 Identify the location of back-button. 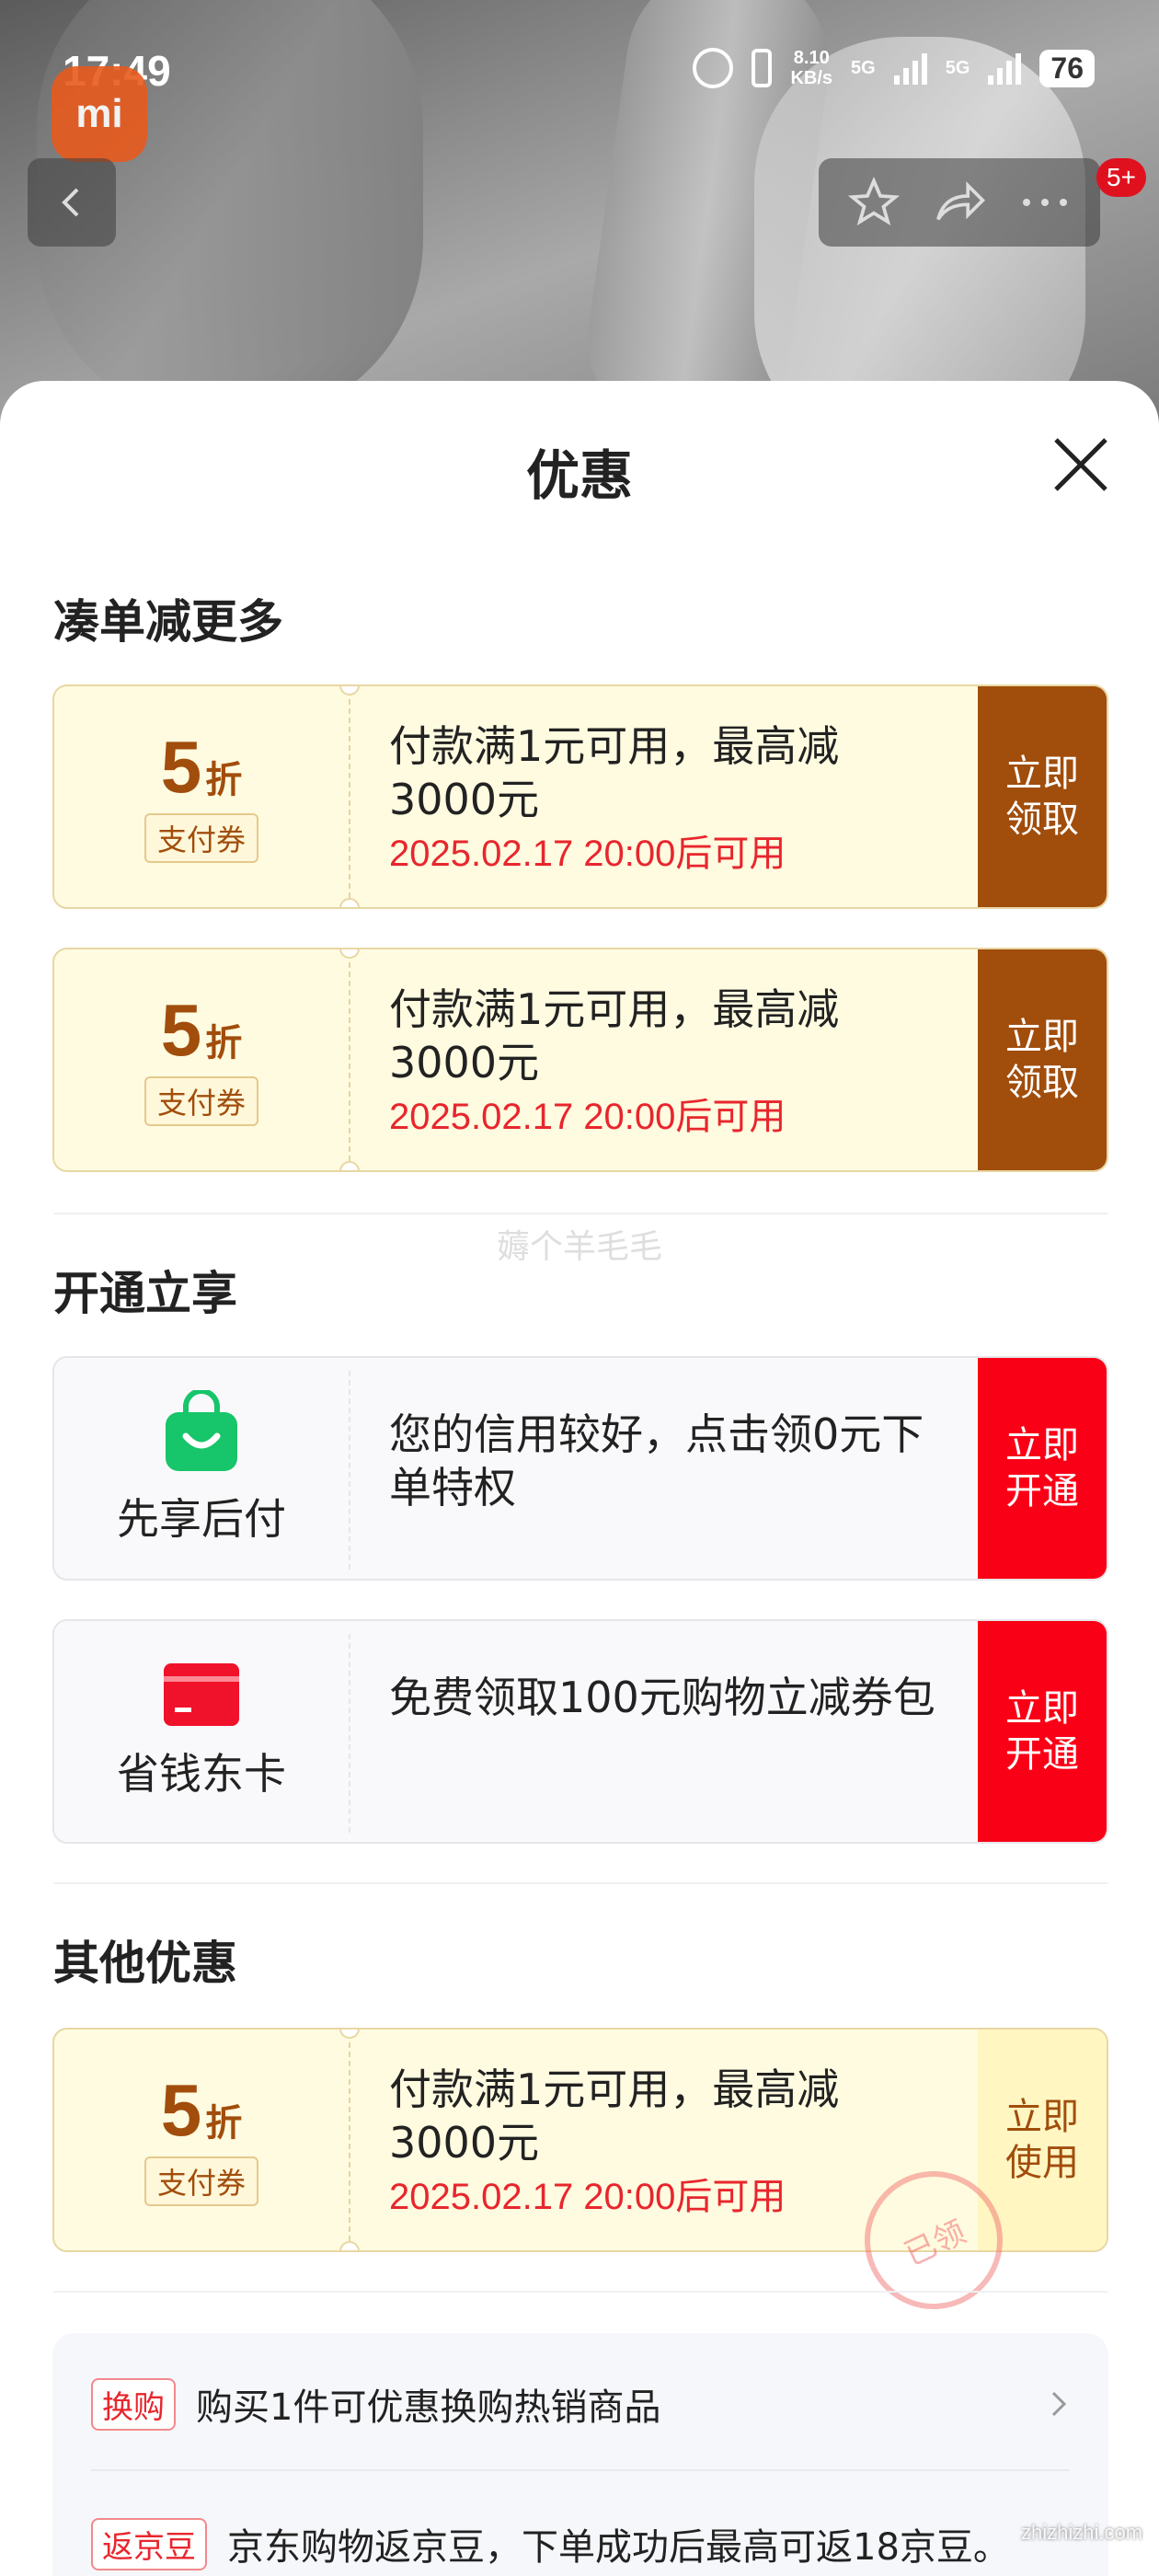
(72, 202).